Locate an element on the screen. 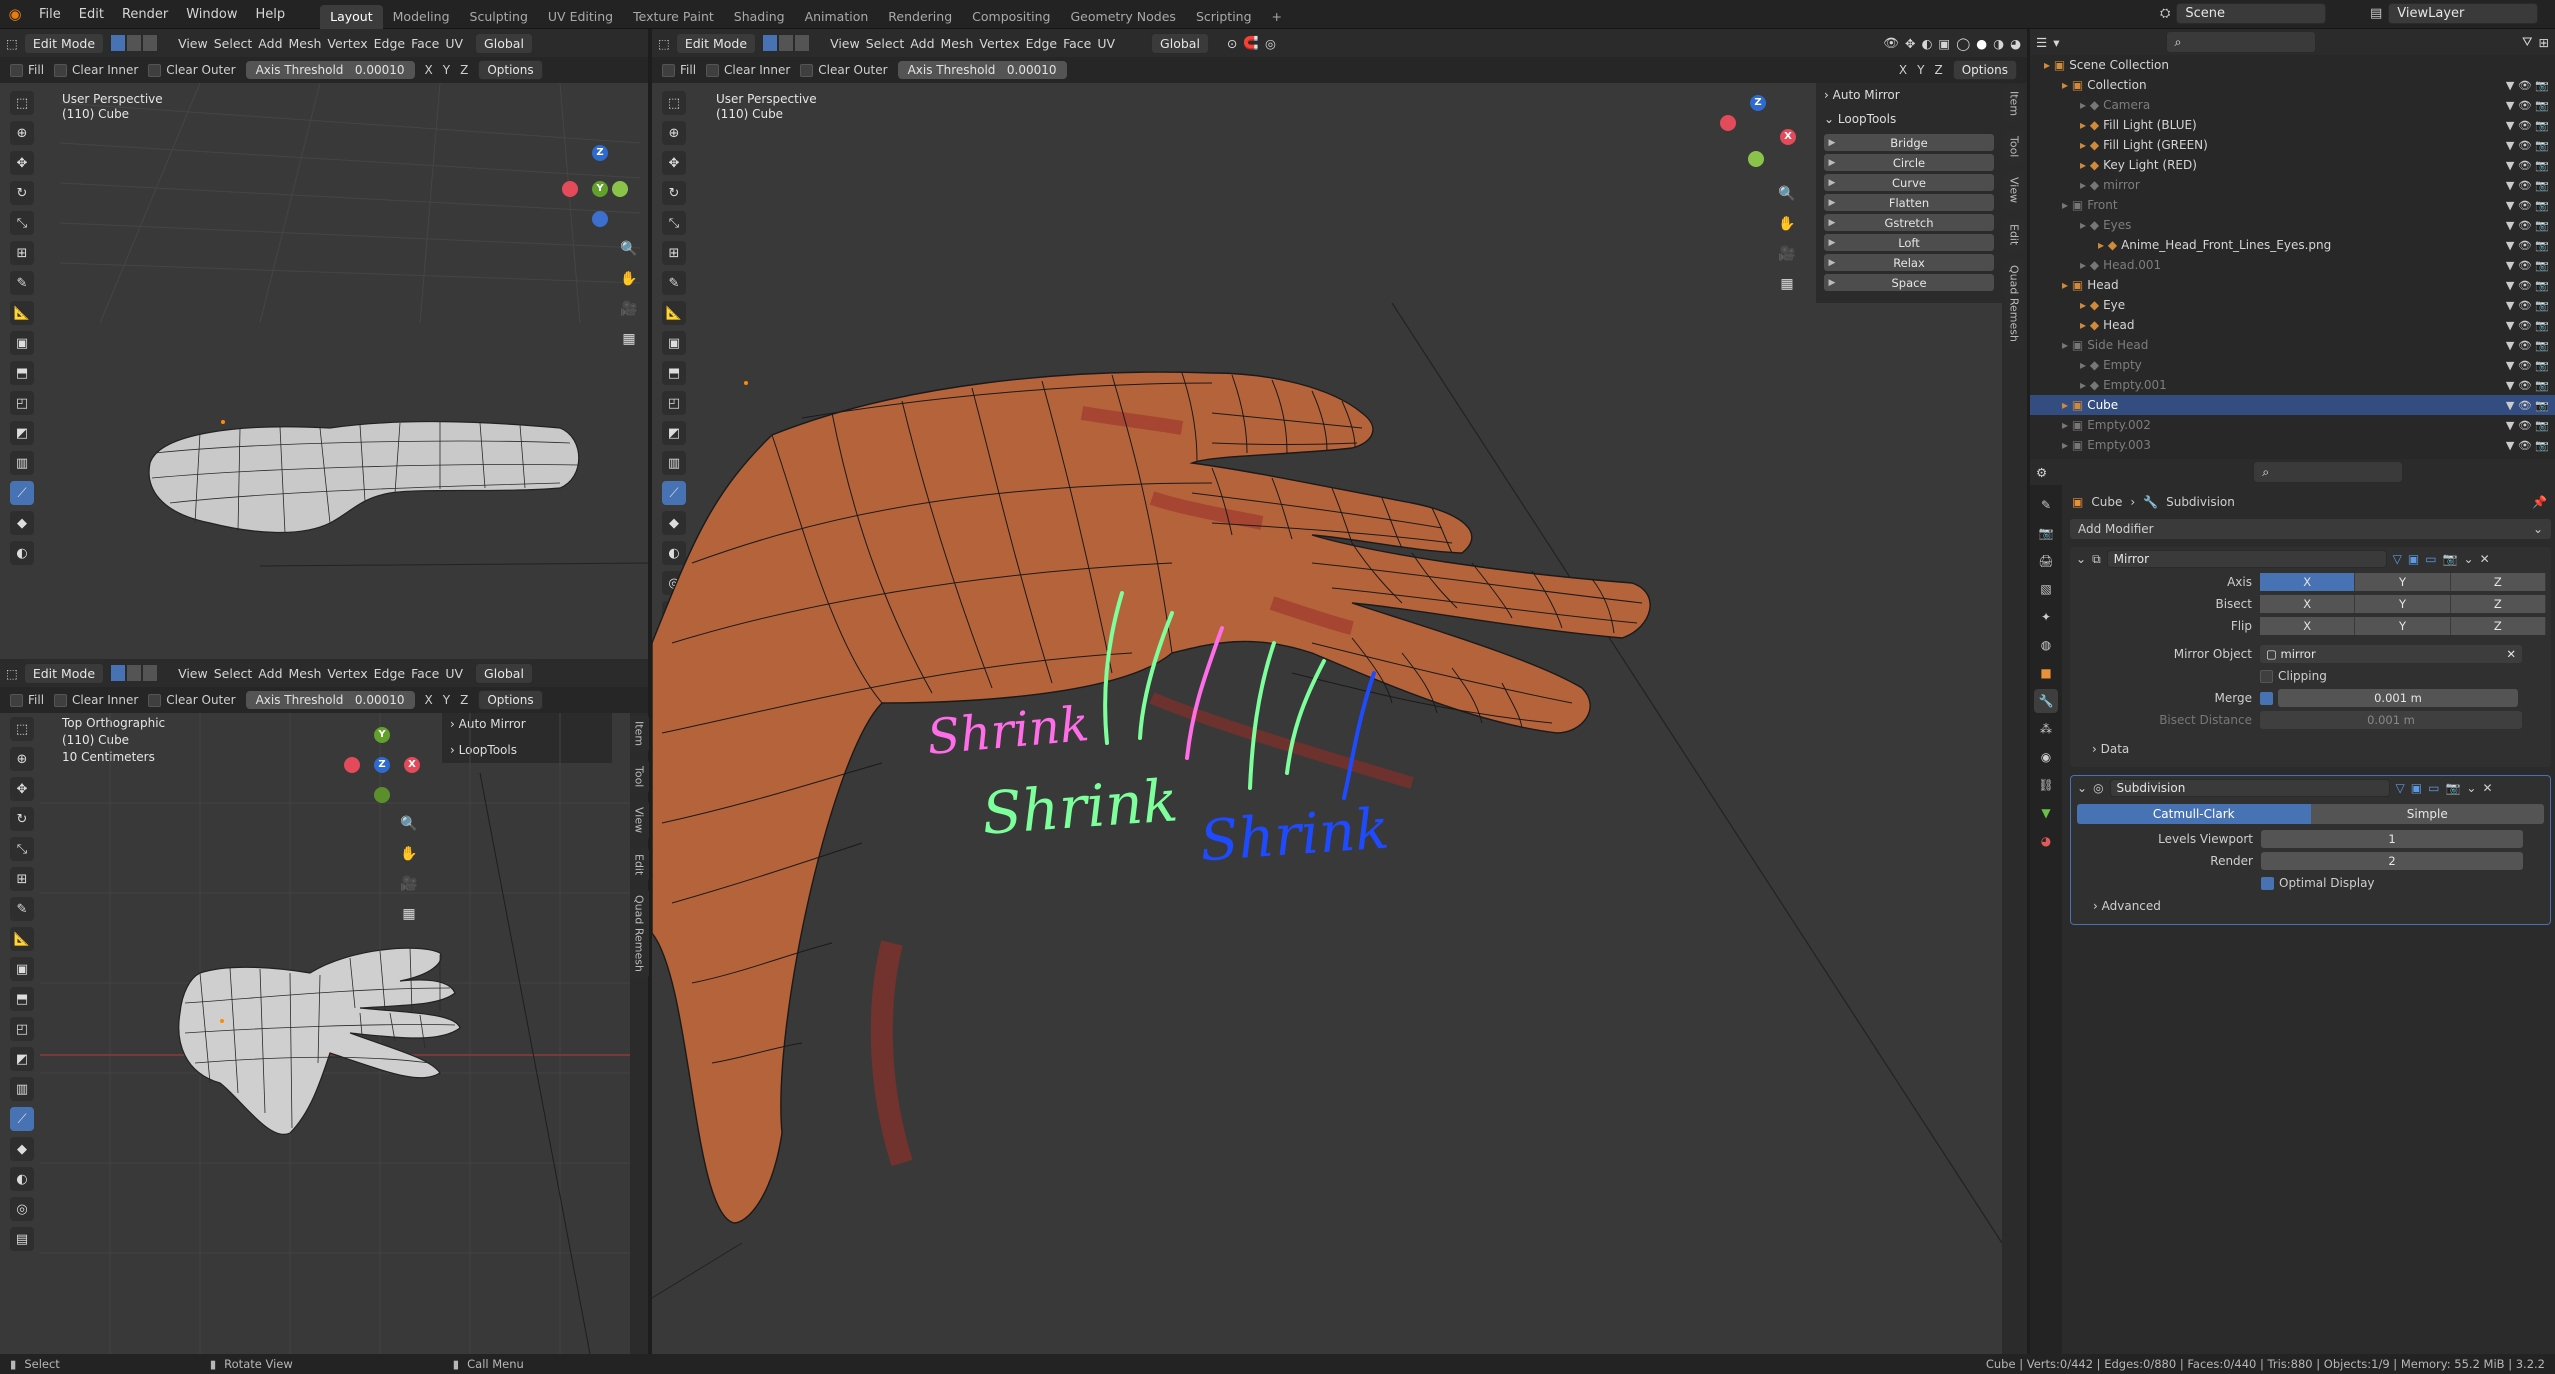 Image resolution: width=2555 pixels, height=1374 pixels. looptools-bridge-button: ▶ Bridge is located at coordinates (1909, 142).